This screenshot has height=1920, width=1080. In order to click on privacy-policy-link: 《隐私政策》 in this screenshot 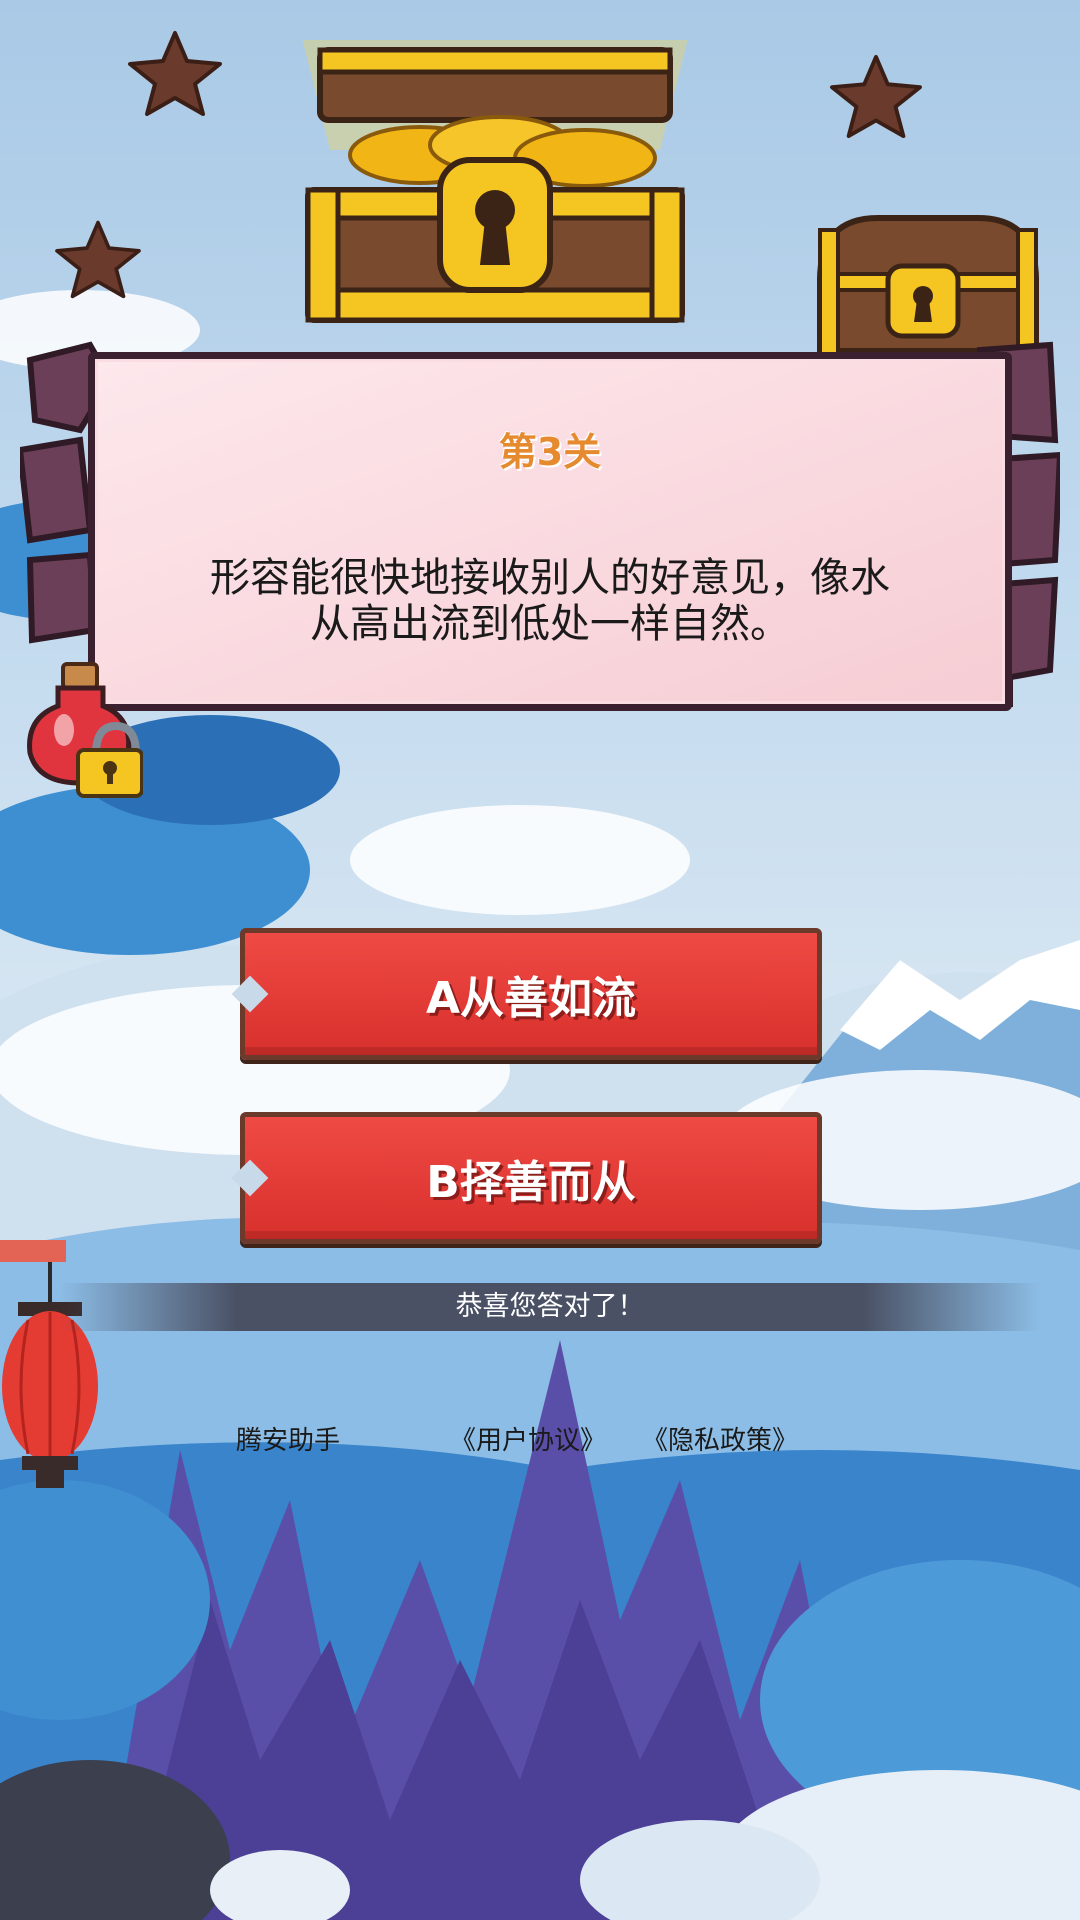, I will do `click(720, 1438)`.